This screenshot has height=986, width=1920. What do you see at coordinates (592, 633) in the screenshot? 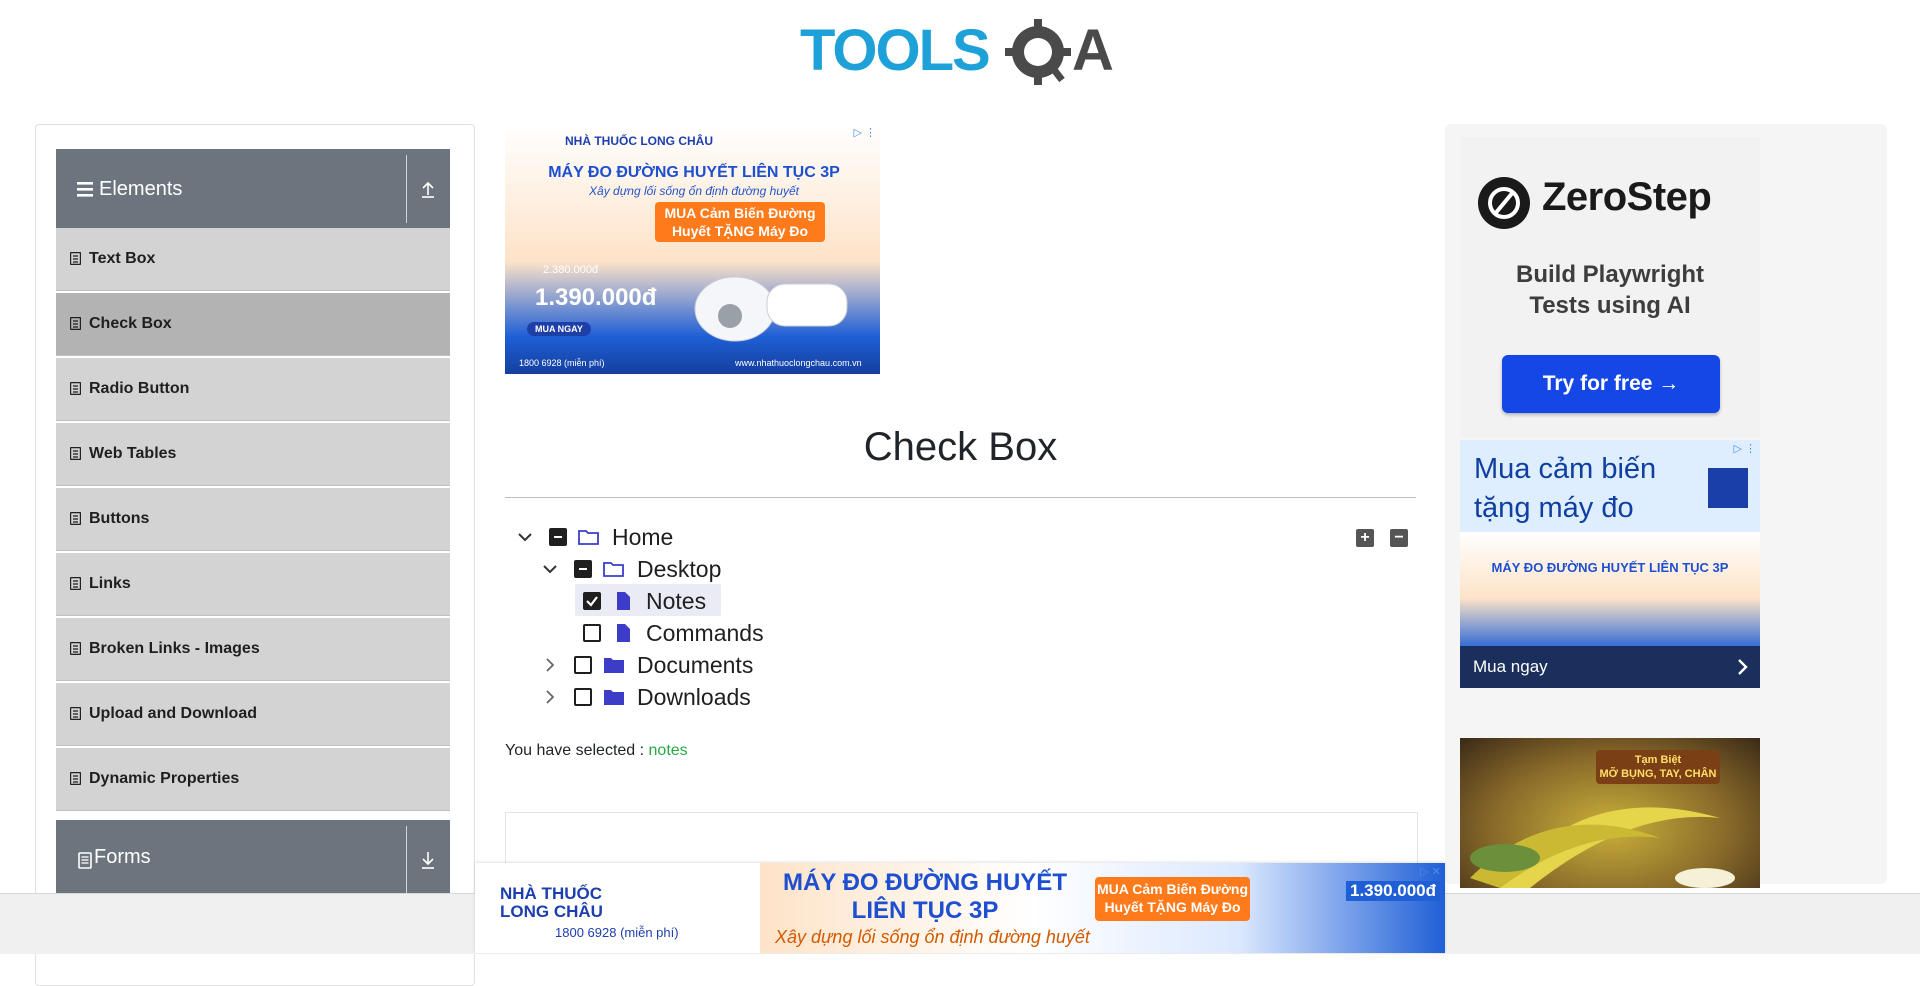
I see `checkbox-commands` at bounding box center [592, 633].